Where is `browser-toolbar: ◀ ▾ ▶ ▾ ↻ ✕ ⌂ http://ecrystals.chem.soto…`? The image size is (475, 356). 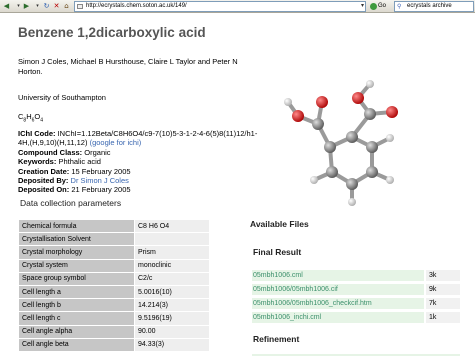
browser-toolbar: ◀ ▾ ▶ ▾ ↻ ✕ ⌂ http://ecrystals.chem.soto… is located at coordinates (237, 6).